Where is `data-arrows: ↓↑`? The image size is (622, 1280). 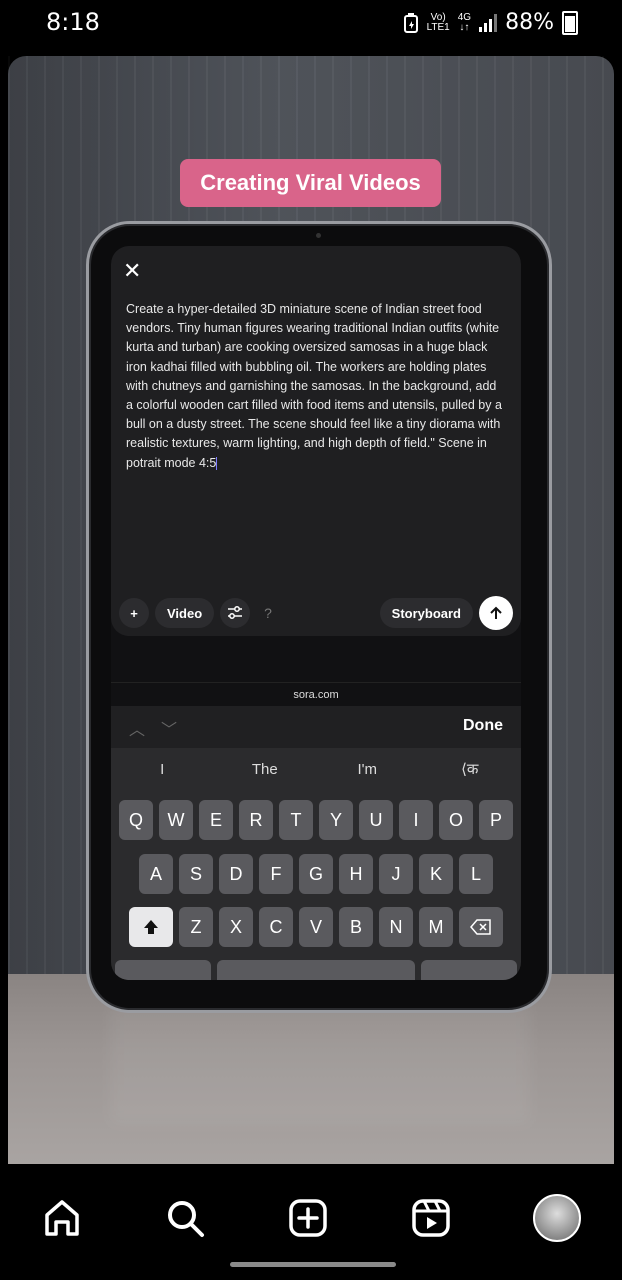
data-arrows: ↓↑ is located at coordinates (464, 27).